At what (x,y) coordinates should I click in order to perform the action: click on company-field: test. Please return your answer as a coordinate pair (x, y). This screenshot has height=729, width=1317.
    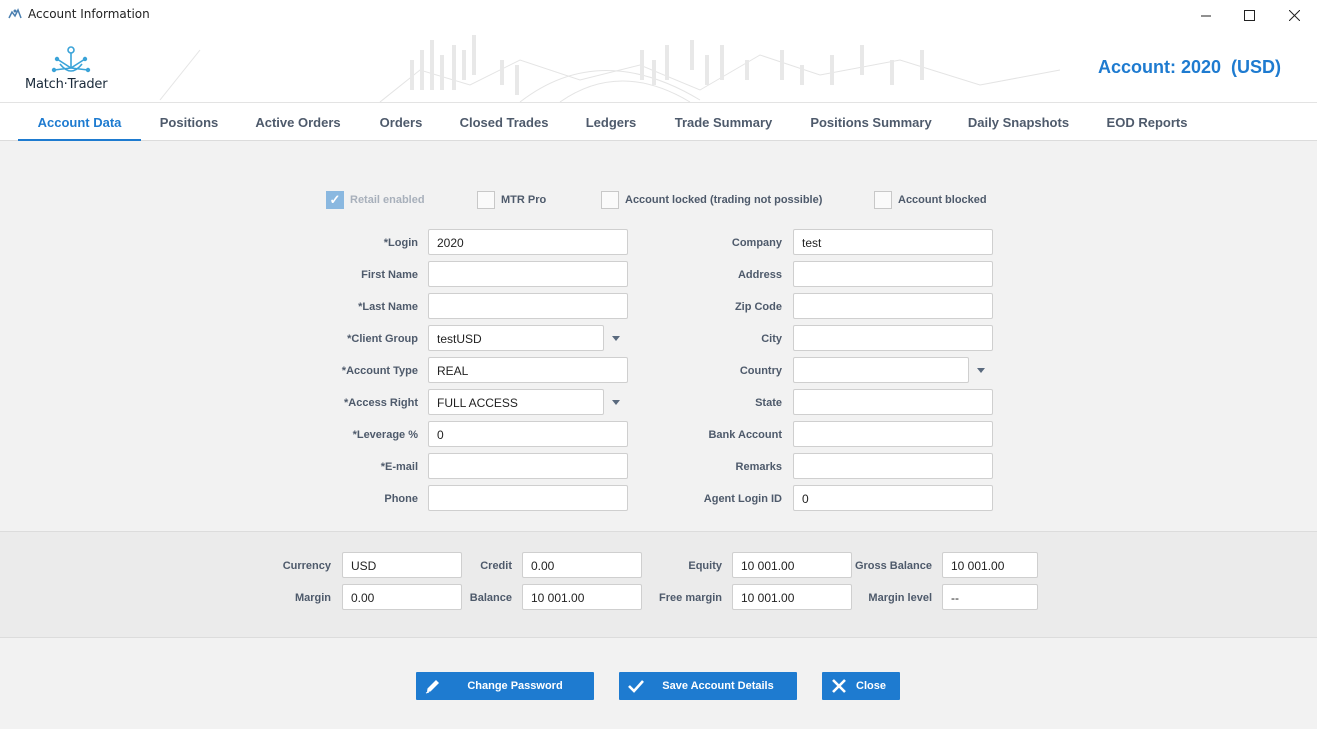
    Looking at the image, I should click on (893, 242).